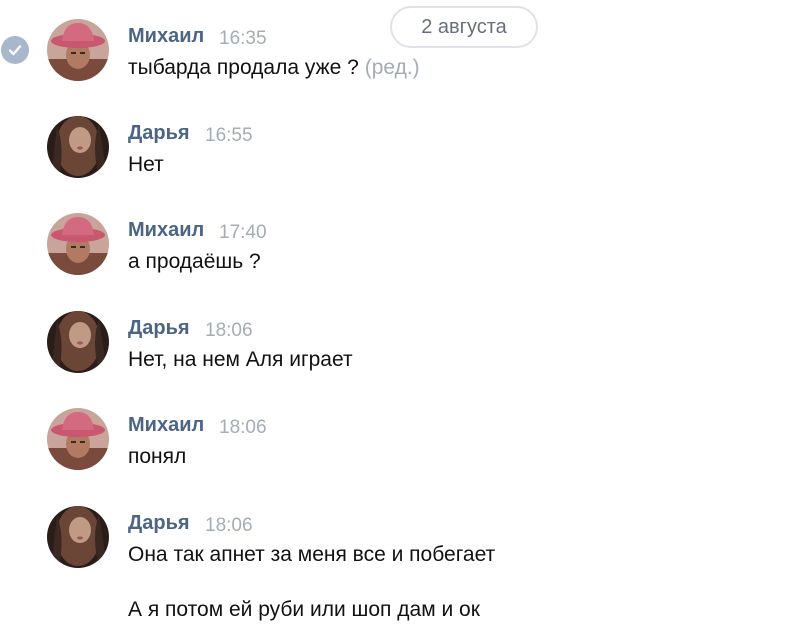  I want to click on check-circle-icon, so click(15, 50).